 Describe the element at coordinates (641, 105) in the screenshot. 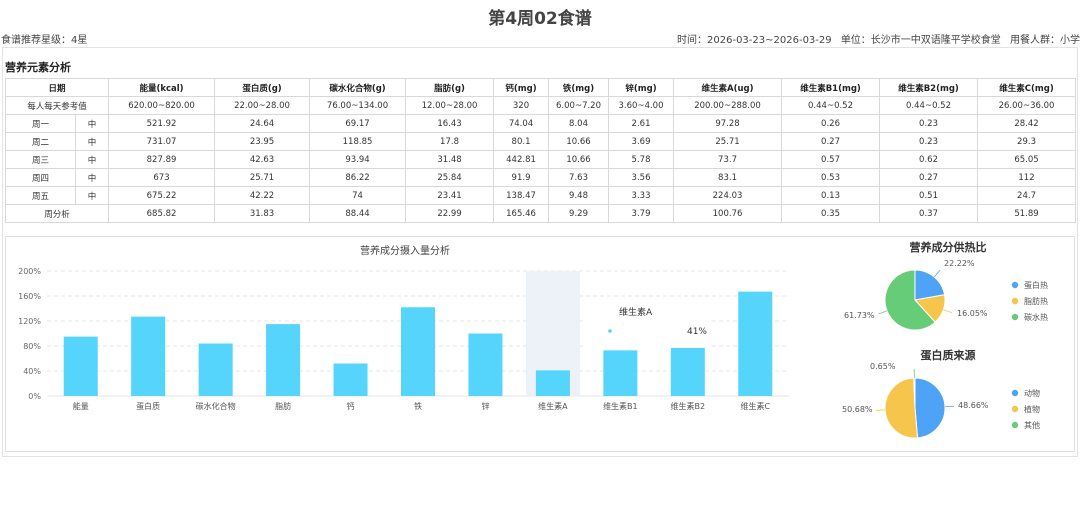

I see `reference-cell: 3.60~4.00` at that location.